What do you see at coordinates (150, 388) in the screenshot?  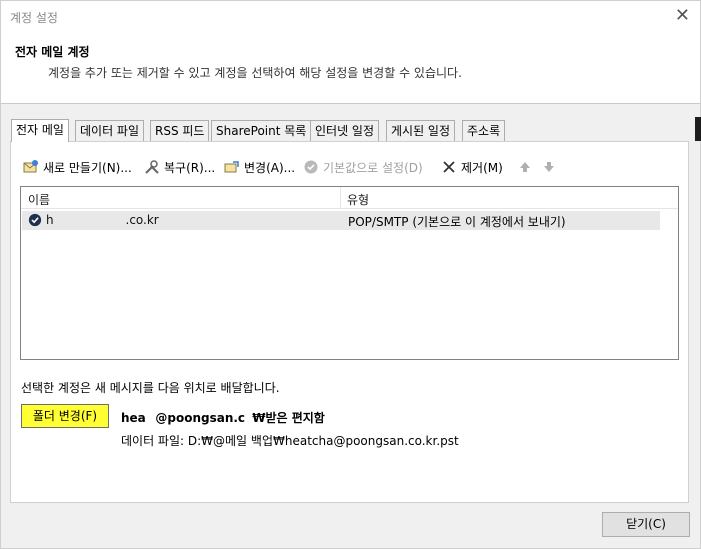 I see `delivery-description: 선택한 계정은 새 메시지를 다음 위치로 배달합니다.` at bounding box center [150, 388].